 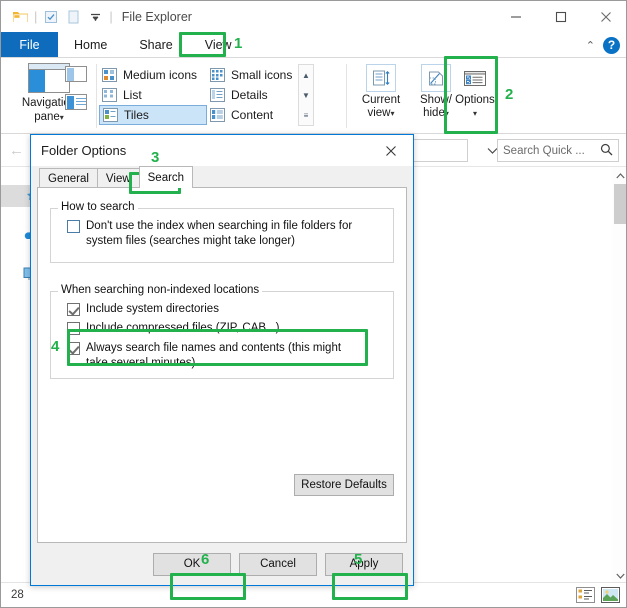 I want to click on include-system-directories-label: Include system directories, so click(x=152, y=309).